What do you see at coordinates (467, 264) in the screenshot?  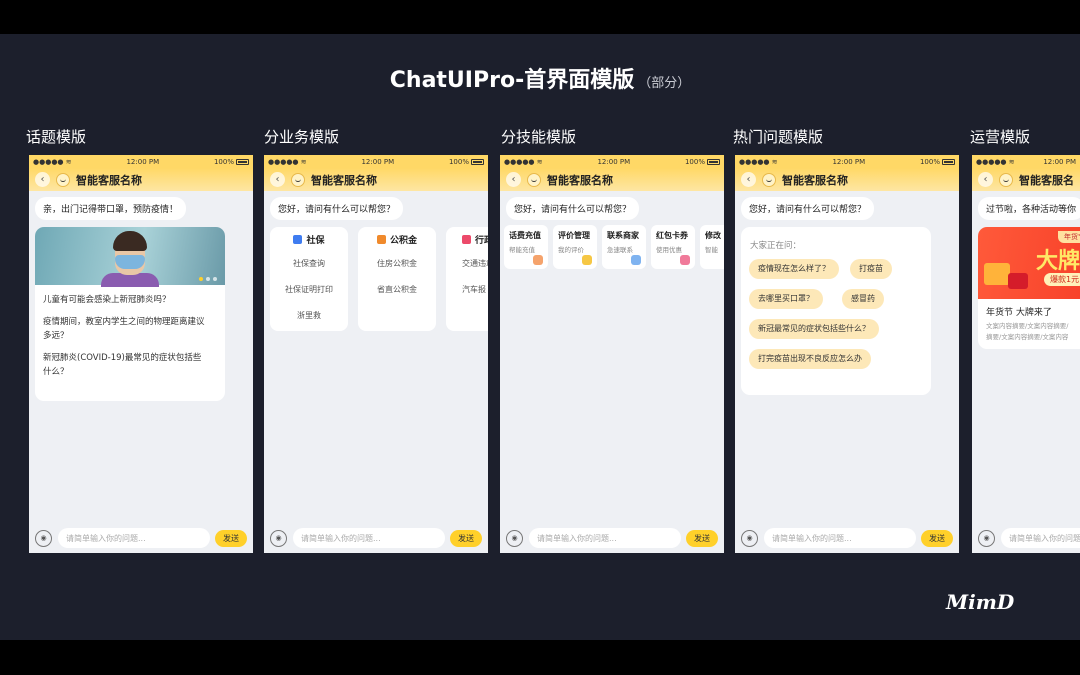 I see `service-item: 交通违章` at bounding box center [467, 264].